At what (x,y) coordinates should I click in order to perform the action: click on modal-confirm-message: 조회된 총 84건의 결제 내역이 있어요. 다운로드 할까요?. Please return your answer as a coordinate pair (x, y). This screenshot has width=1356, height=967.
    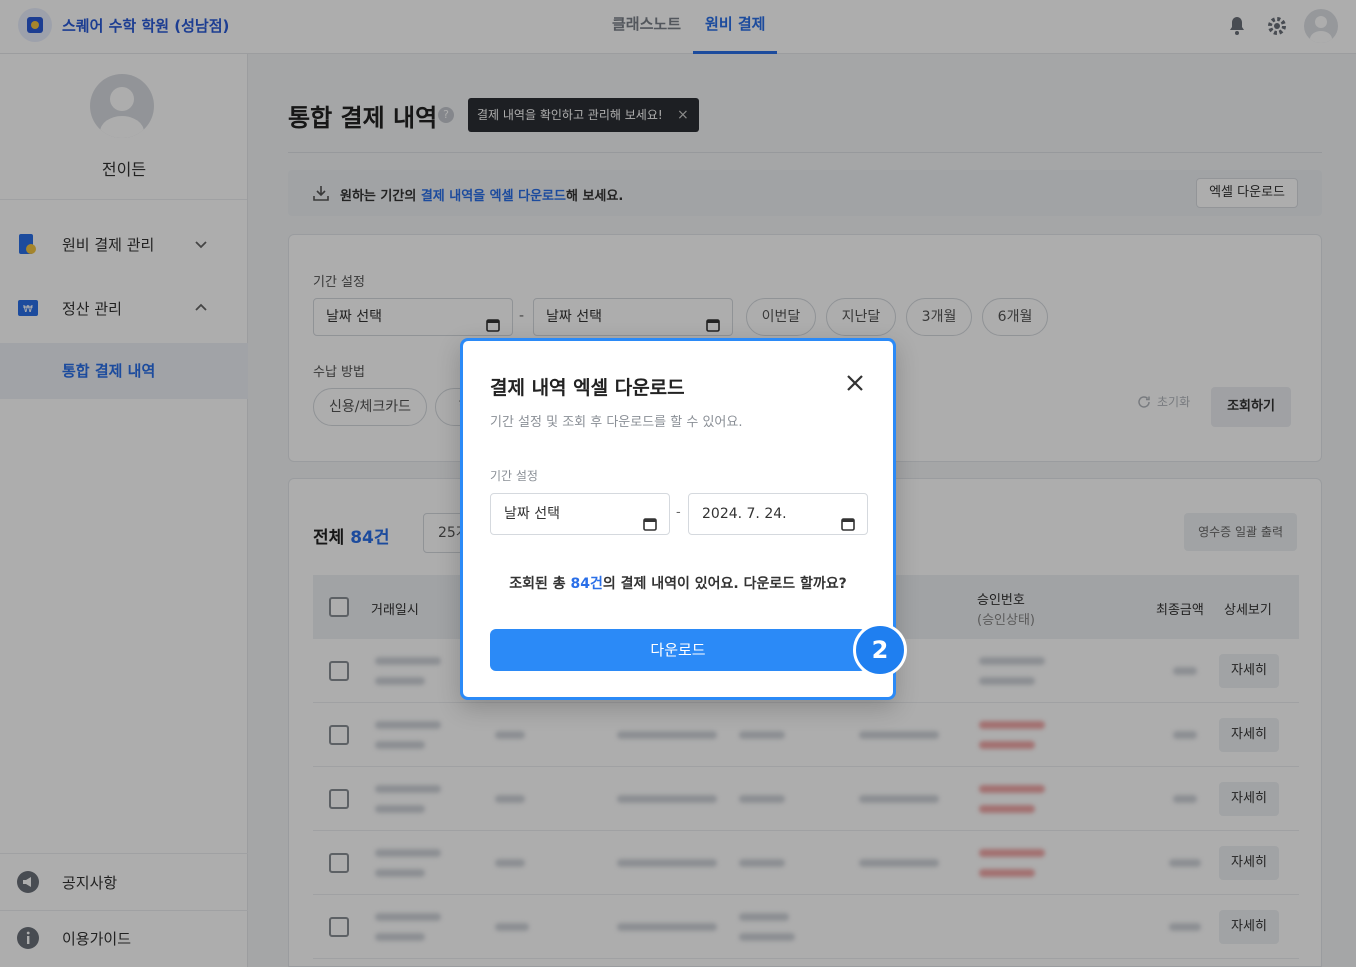
    Looking at the image, I should click on (678, 583).